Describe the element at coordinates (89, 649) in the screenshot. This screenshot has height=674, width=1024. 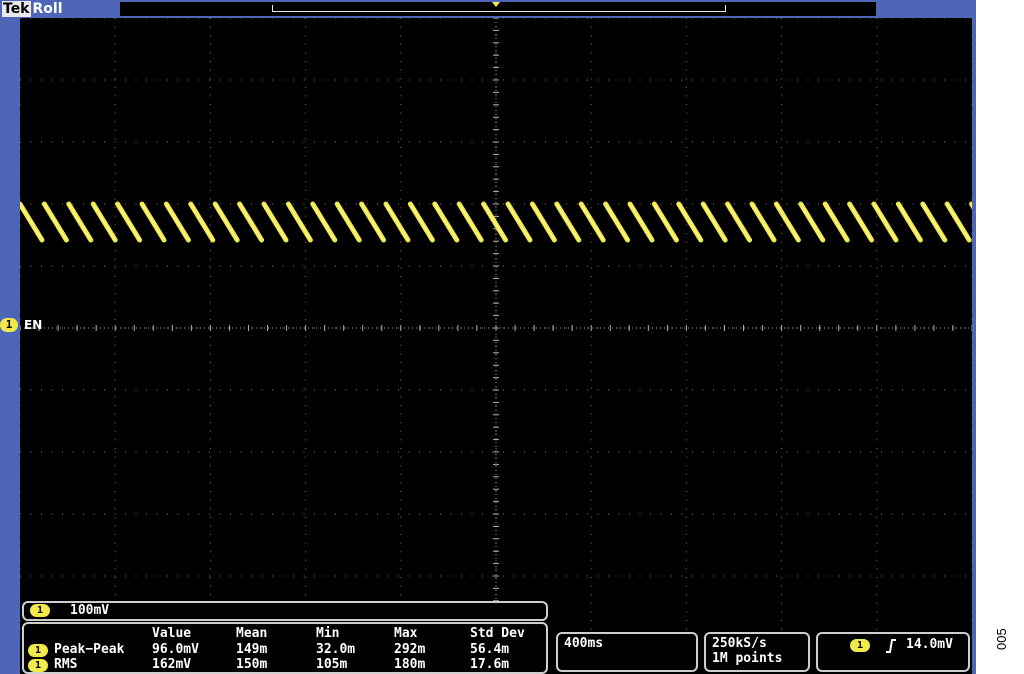
I see `row-1-name: Peak−Peak` at that location.